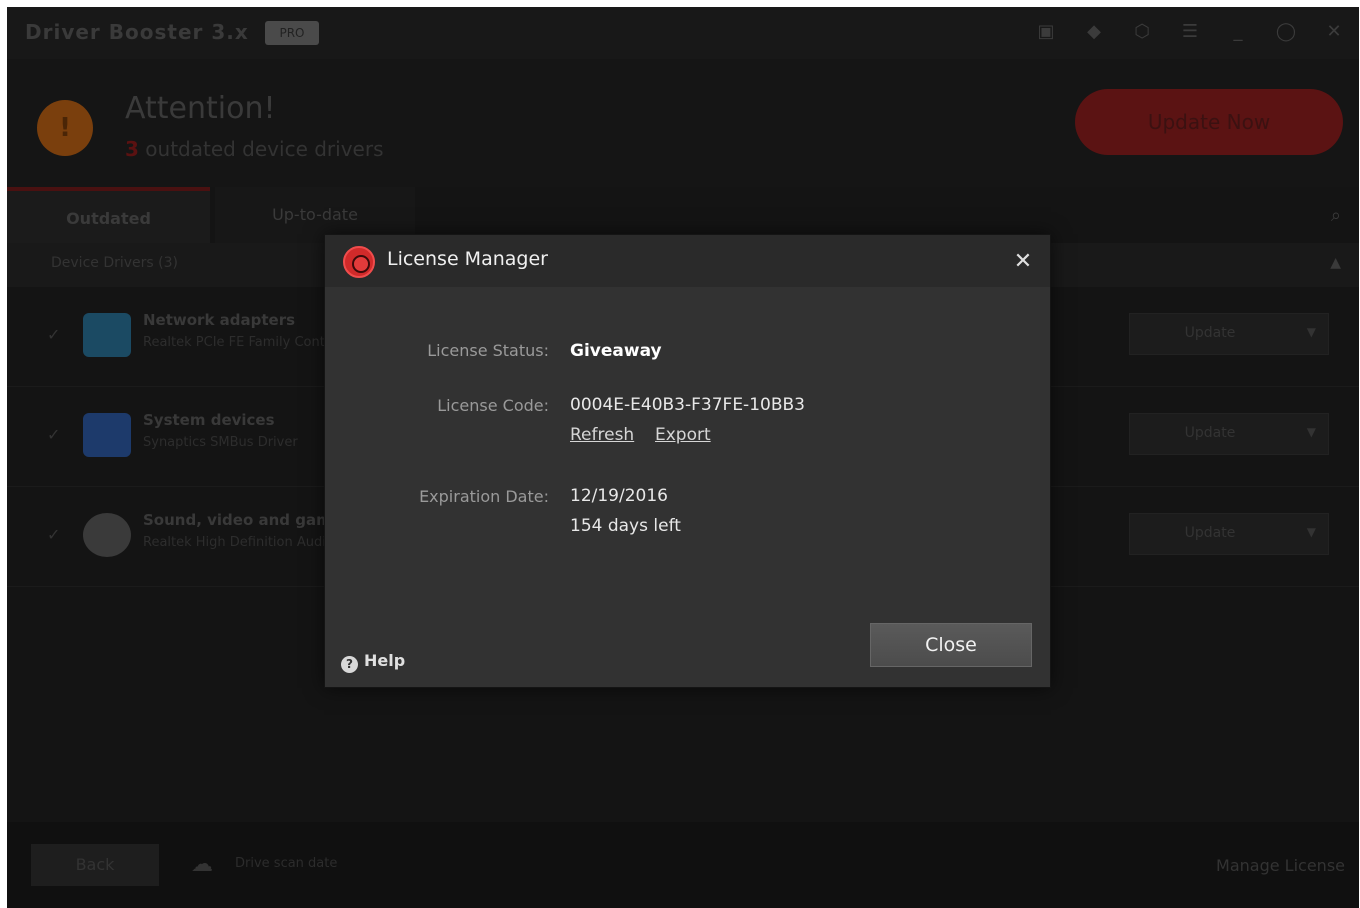 The width and height of the screenshot is (1360, 908). What do you see at coordinates (493, 405) in the screenshot?
I see `license-code-label: License Code:` at bounding box center [493, 405].